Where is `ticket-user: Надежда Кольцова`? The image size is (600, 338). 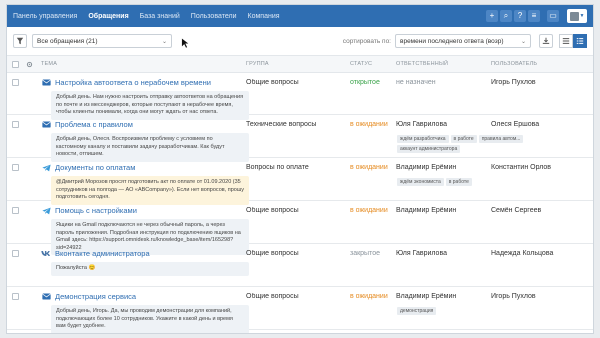
ticket-user: Надежда Кольцова is located at coordinates (542, 253).